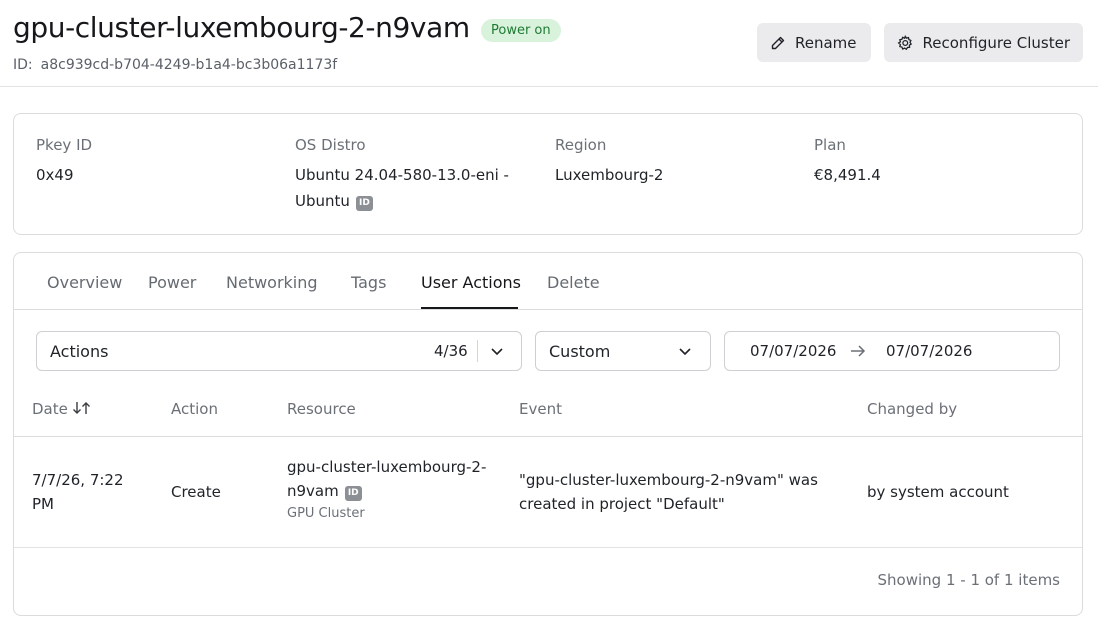 This screenshot has height=622, width=1098. What do you see at coordinates (272, 282) in the screenshot?
I see `tab-networking: Networking` at bounding box center [272, 282].